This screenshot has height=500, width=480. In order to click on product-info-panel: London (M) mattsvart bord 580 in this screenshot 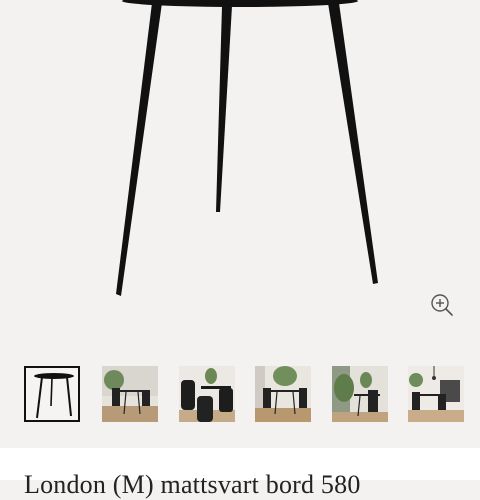, I will do `click(240, 473)`.